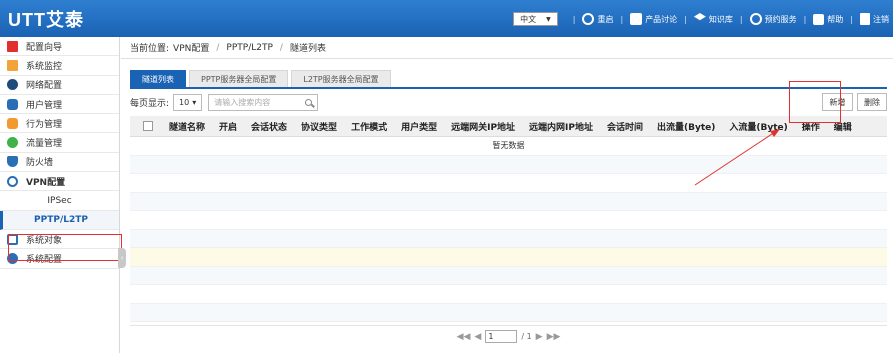  I want to click on select-all-checkbox, so click(148, 126).